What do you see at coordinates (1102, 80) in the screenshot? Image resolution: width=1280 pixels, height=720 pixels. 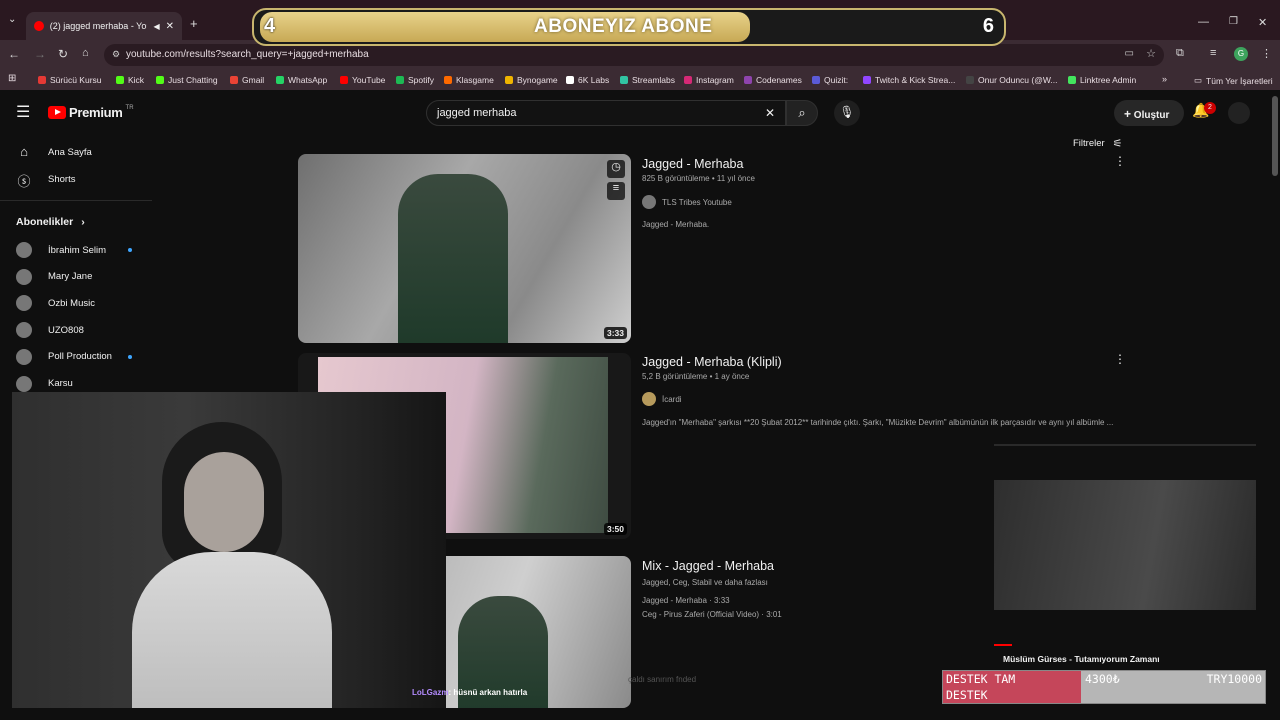 I see `bookmark-item: Linktree Admin` at bounding box center [1102, 80].